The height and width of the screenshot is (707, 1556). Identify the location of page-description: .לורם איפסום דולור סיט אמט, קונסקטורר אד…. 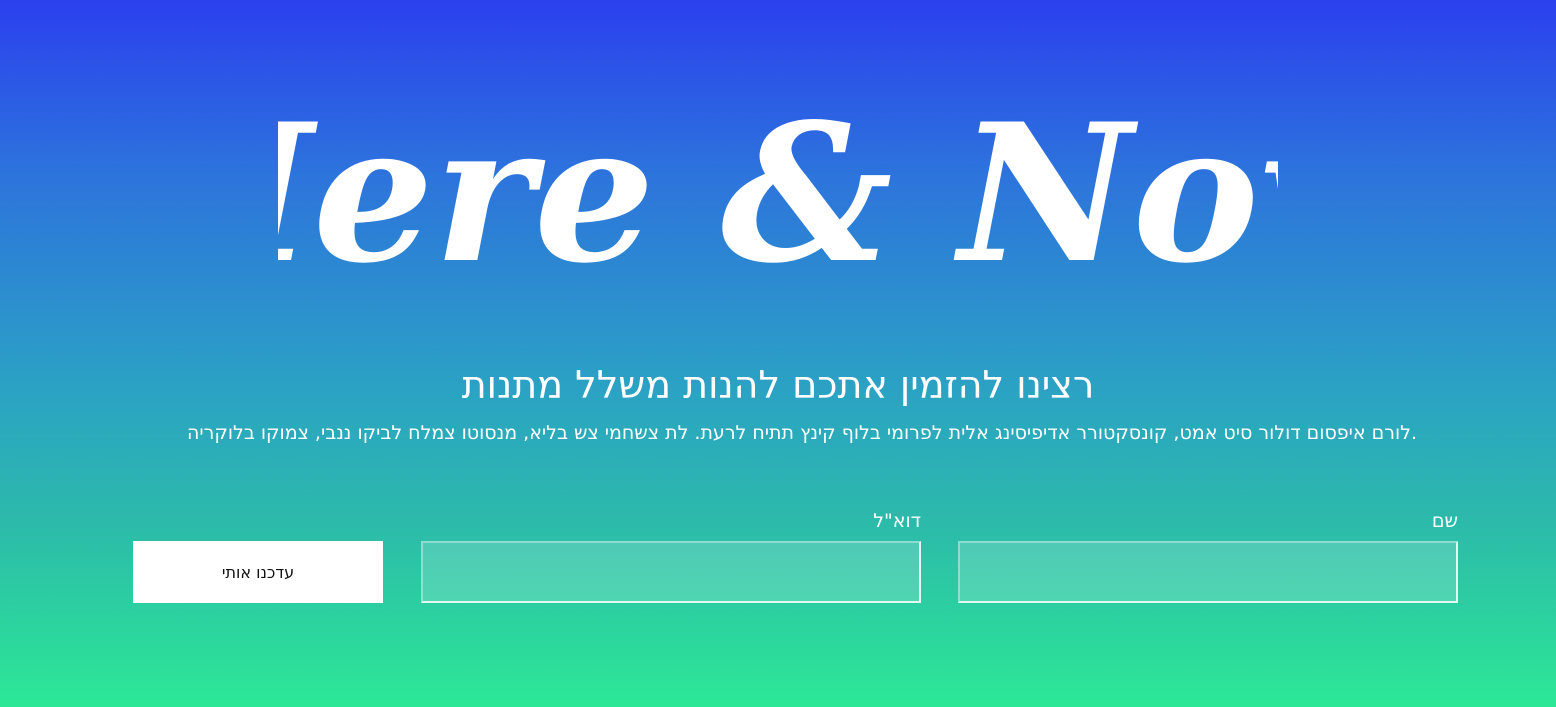
(802, 433).